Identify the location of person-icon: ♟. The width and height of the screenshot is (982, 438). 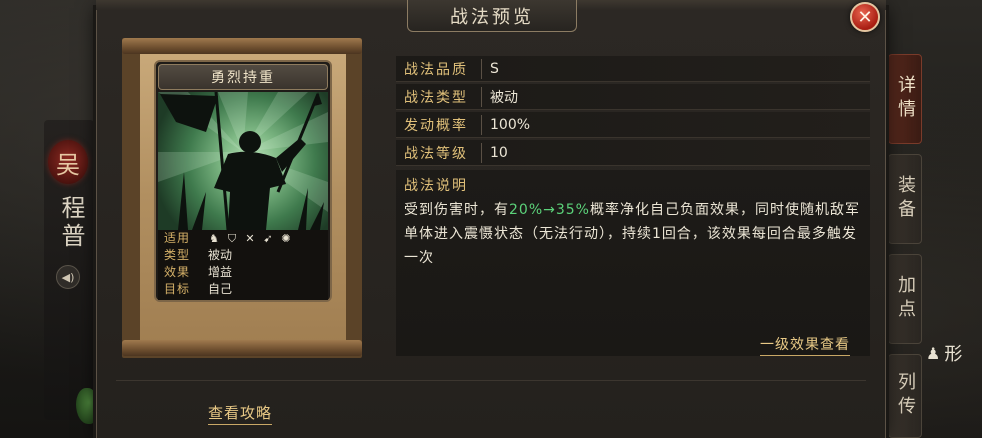
(933, 353).